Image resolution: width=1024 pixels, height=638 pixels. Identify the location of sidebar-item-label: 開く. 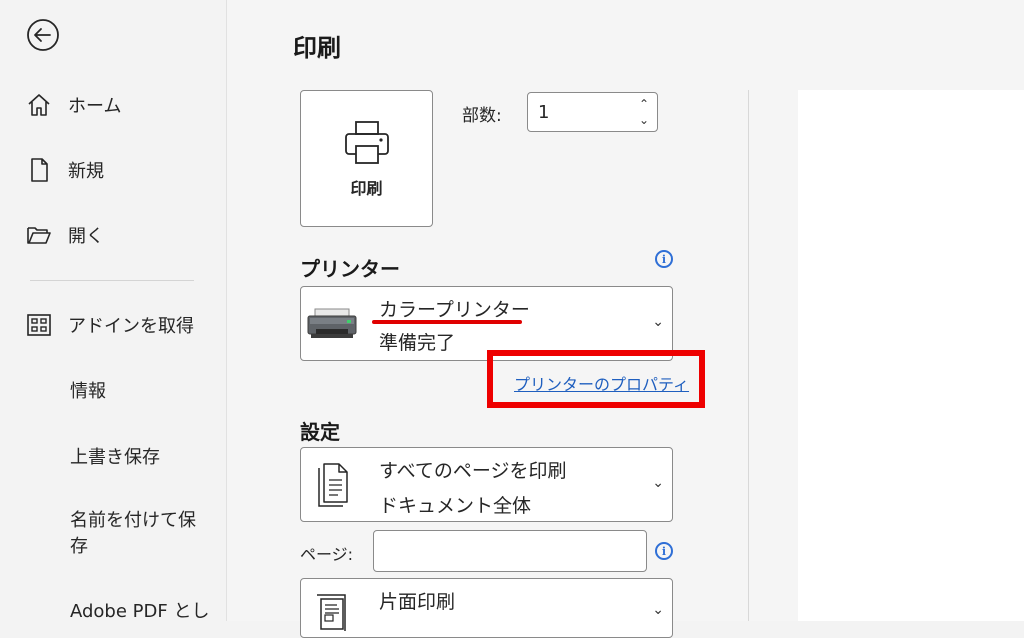
(86, 236).